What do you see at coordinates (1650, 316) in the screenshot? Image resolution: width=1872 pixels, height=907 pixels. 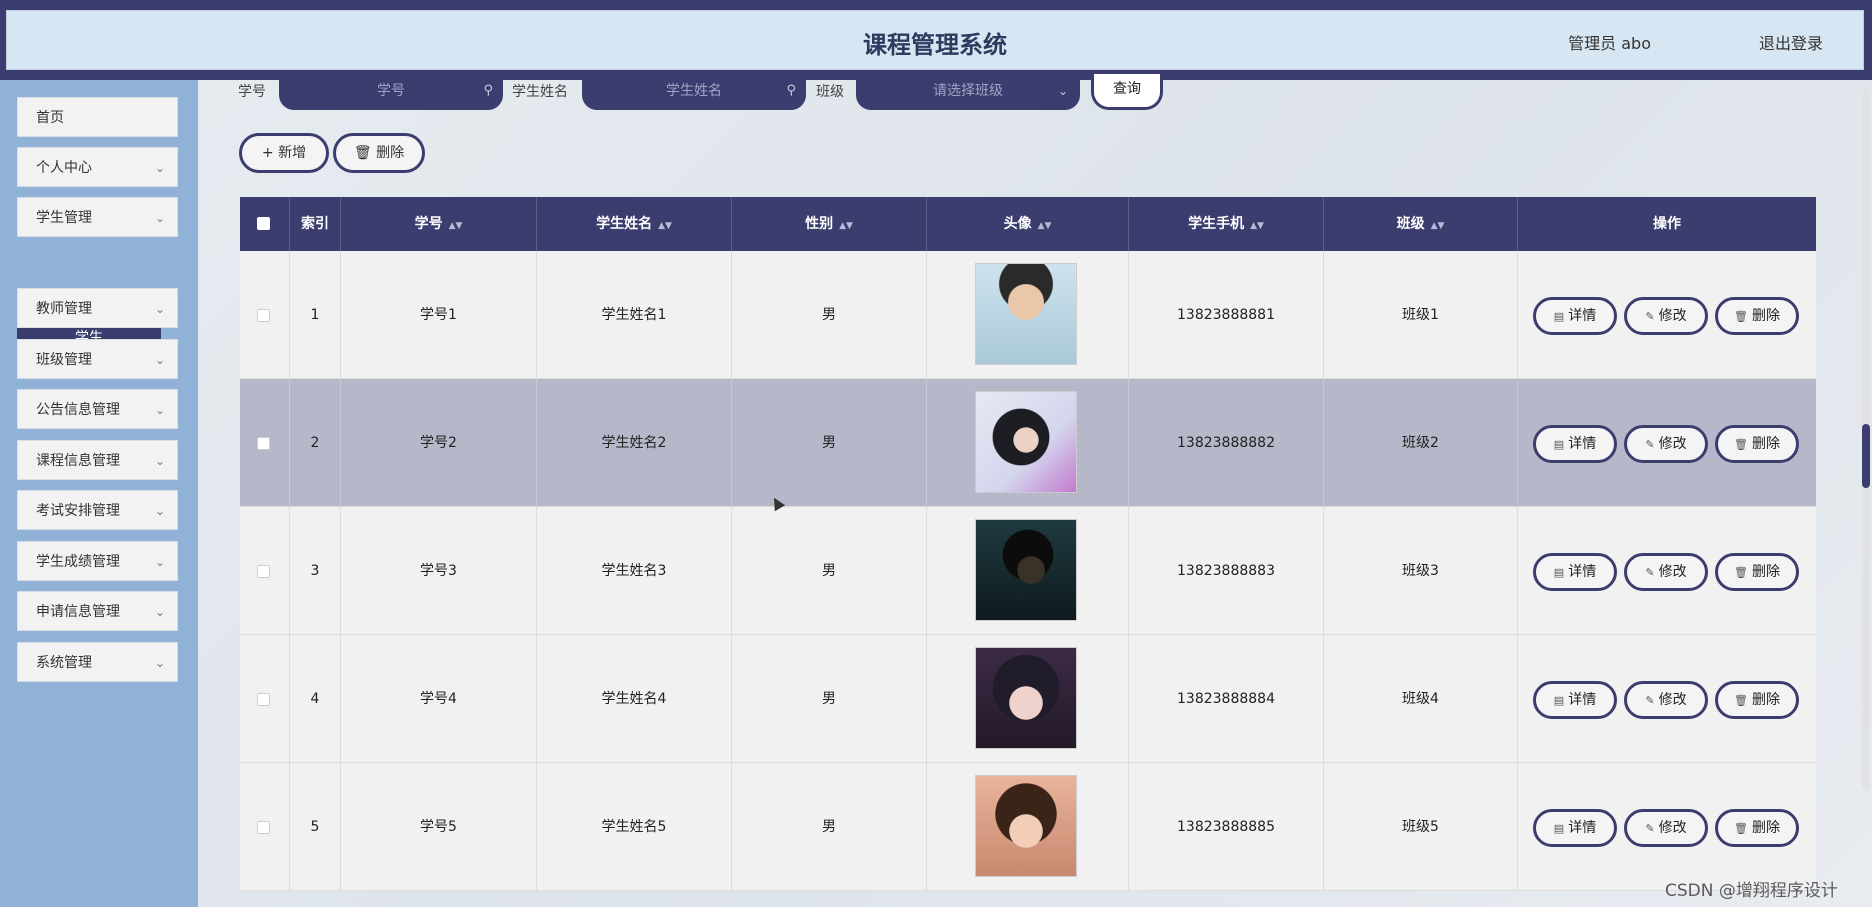 I see `pencil-icon: ✎` at bounding box center [1650, 316].